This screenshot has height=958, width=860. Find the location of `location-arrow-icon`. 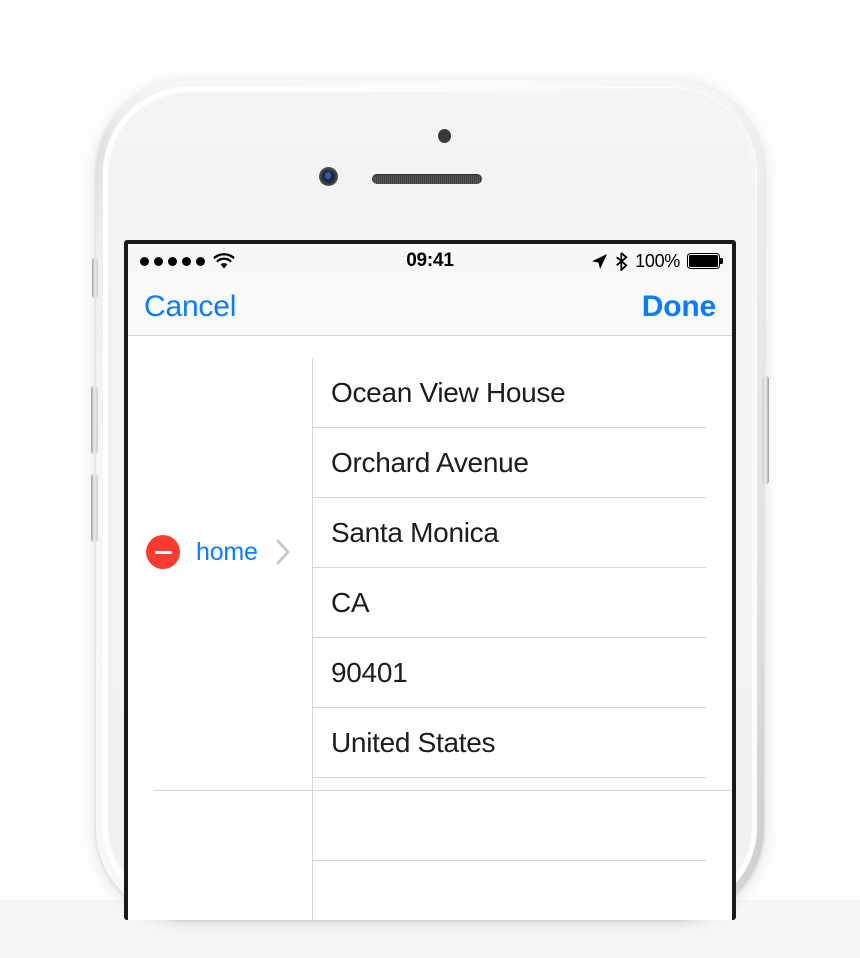

location-arrow-icon is located at coordinates (600, 261).